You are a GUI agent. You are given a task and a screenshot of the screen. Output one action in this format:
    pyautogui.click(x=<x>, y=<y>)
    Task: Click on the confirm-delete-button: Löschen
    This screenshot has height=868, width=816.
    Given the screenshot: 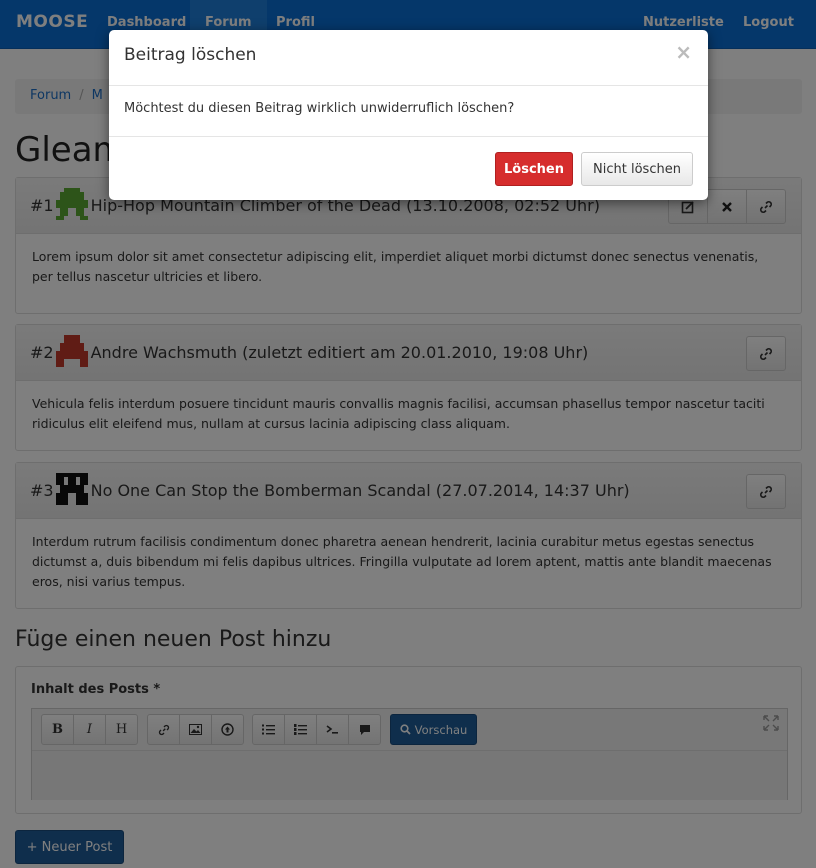 What is the action you would take?
    pyautogui.click(x=534, y=169)
    